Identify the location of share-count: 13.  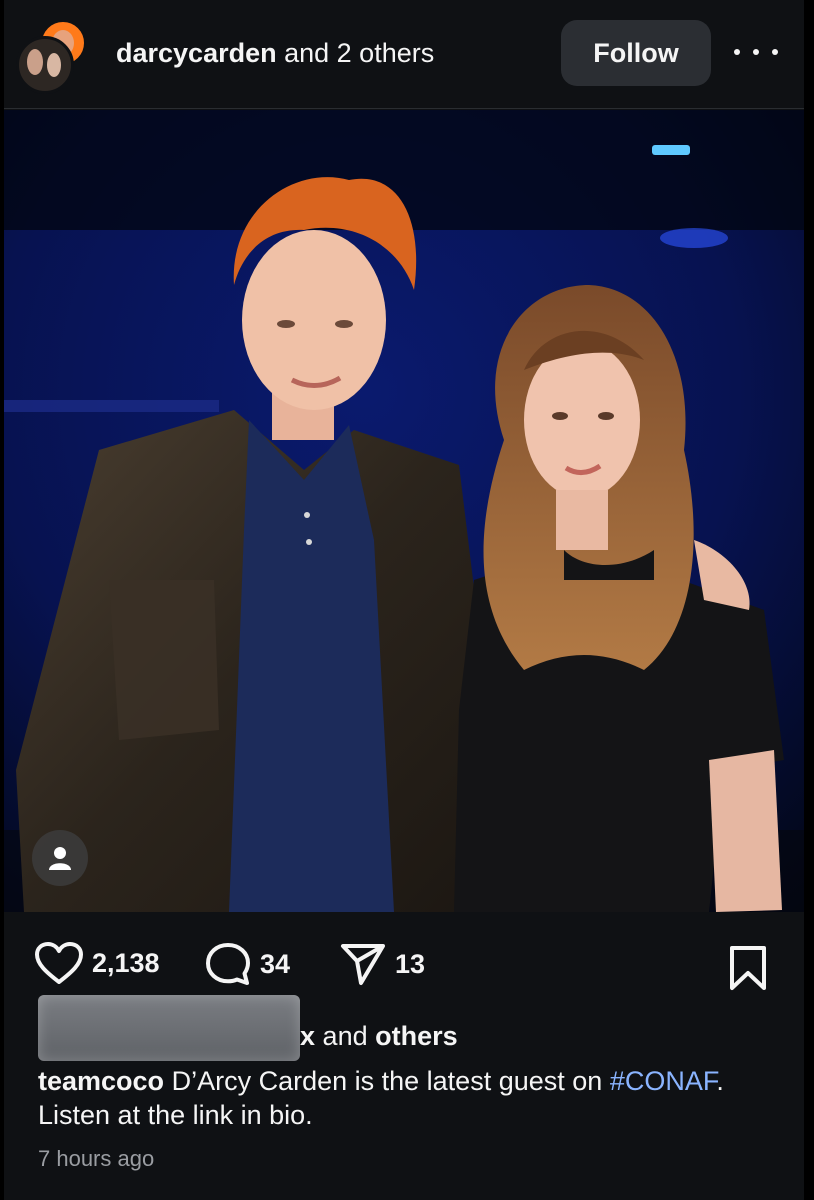
(410, 963).